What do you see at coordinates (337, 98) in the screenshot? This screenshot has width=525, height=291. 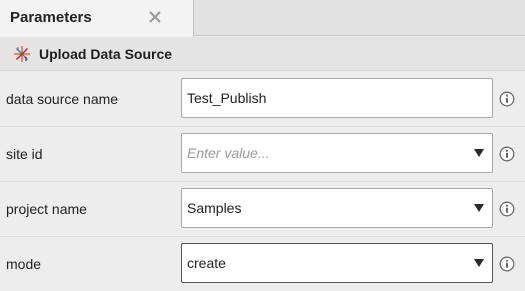 I see `data-source-name-input: Test_Publish` at bounding box center [337, 98].